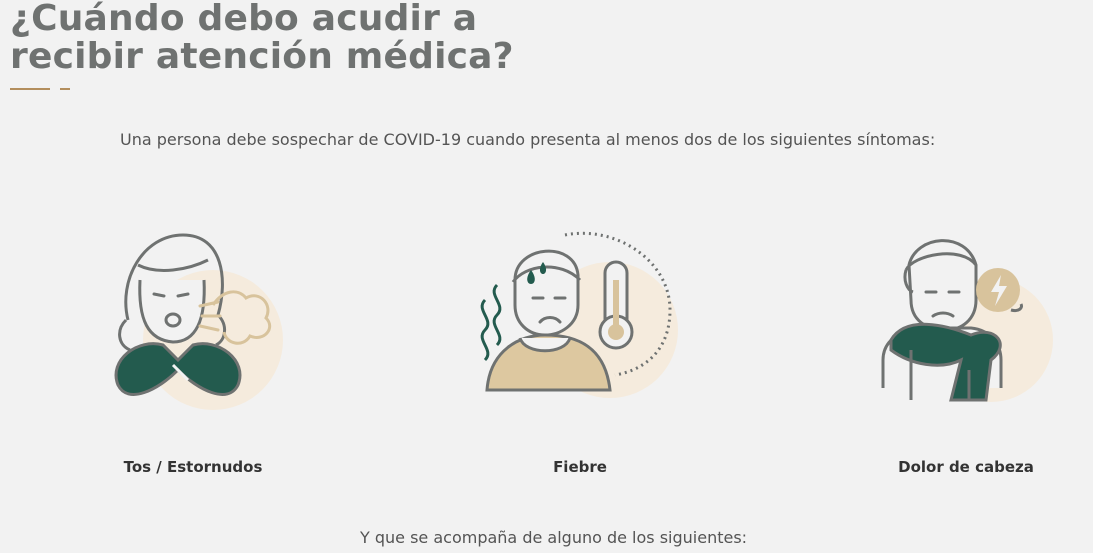  Describe the element at coordinates (262, 56) in the screenshot. I see `page-title-line-2: recibir atención médica?` at that location.